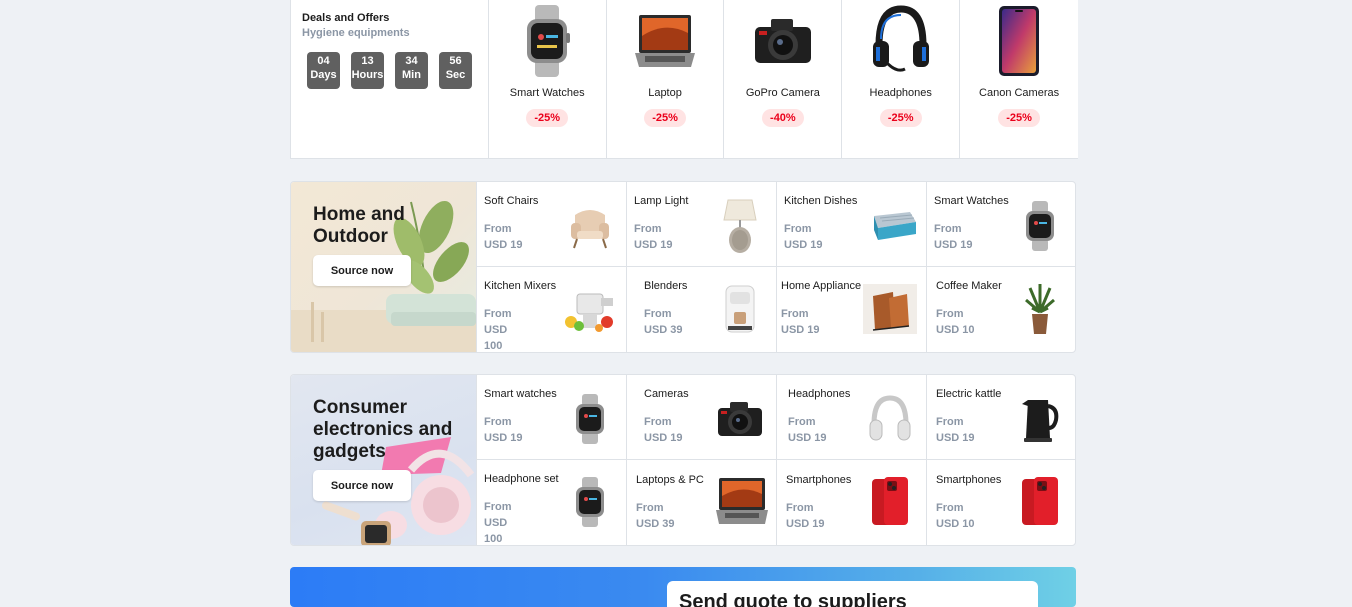  Describe the element at coordinates (551, 224) in the screenshot. I see `product-card-soft-chairs: Soft Chairs From USD 19` at that location.